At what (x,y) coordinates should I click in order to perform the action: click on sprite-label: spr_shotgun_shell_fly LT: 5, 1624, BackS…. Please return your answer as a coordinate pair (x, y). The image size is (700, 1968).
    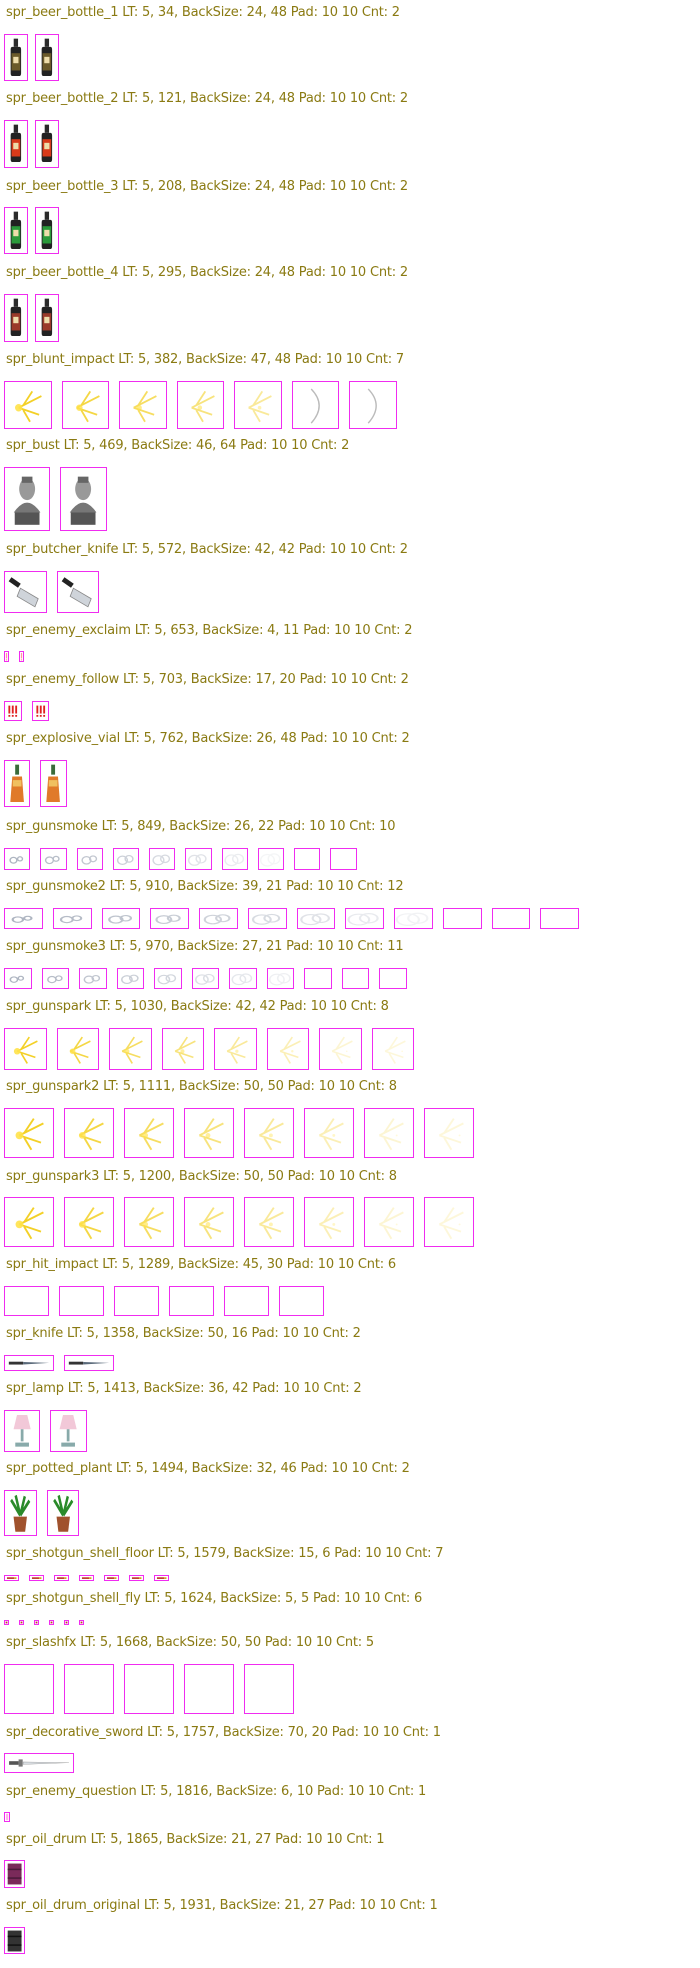
    Looking at the image, I should click on (214, 1599).